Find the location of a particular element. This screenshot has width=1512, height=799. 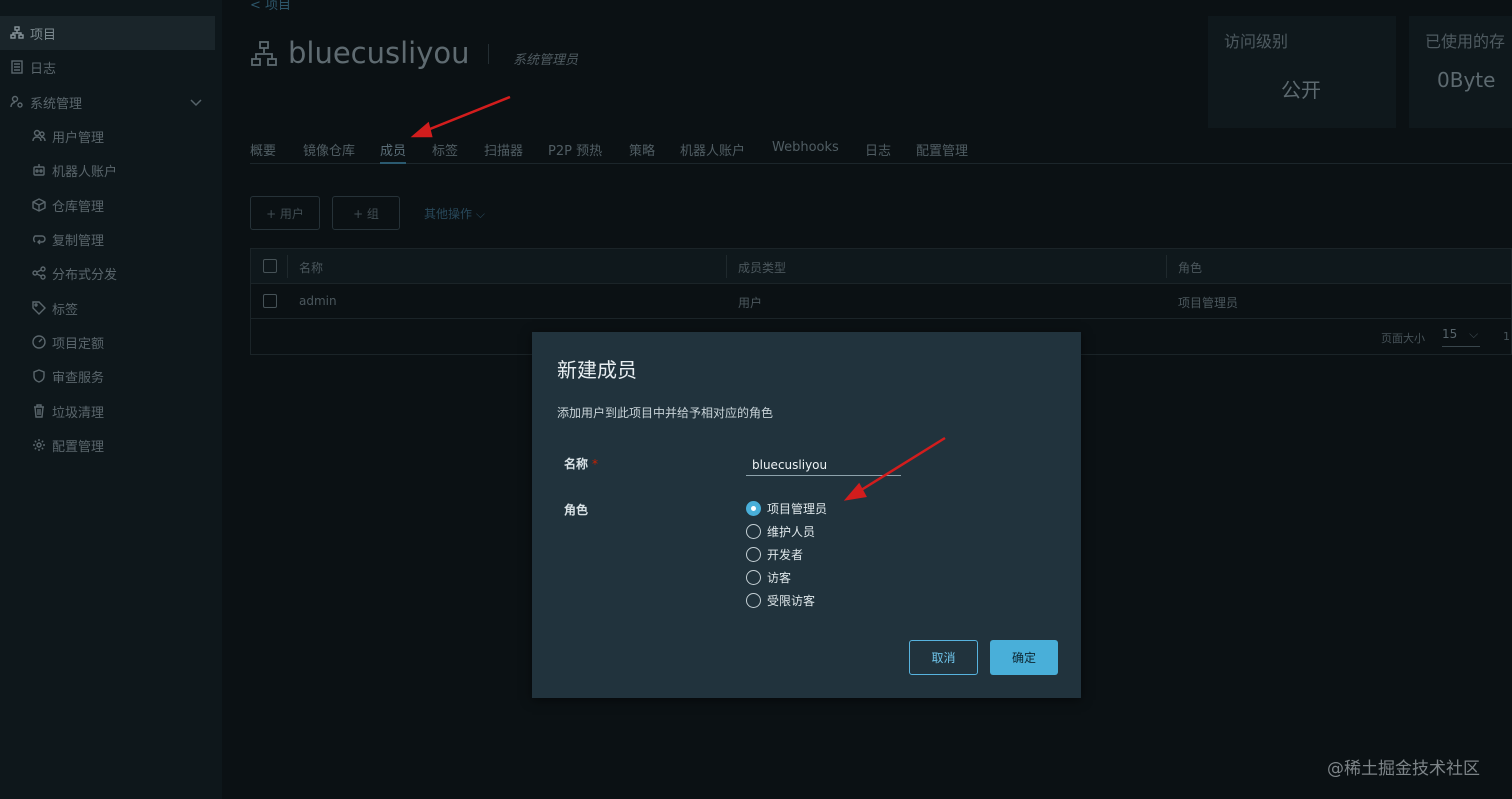

sidebar-item-users: 用户管理 is located at coordinates (107, 136).